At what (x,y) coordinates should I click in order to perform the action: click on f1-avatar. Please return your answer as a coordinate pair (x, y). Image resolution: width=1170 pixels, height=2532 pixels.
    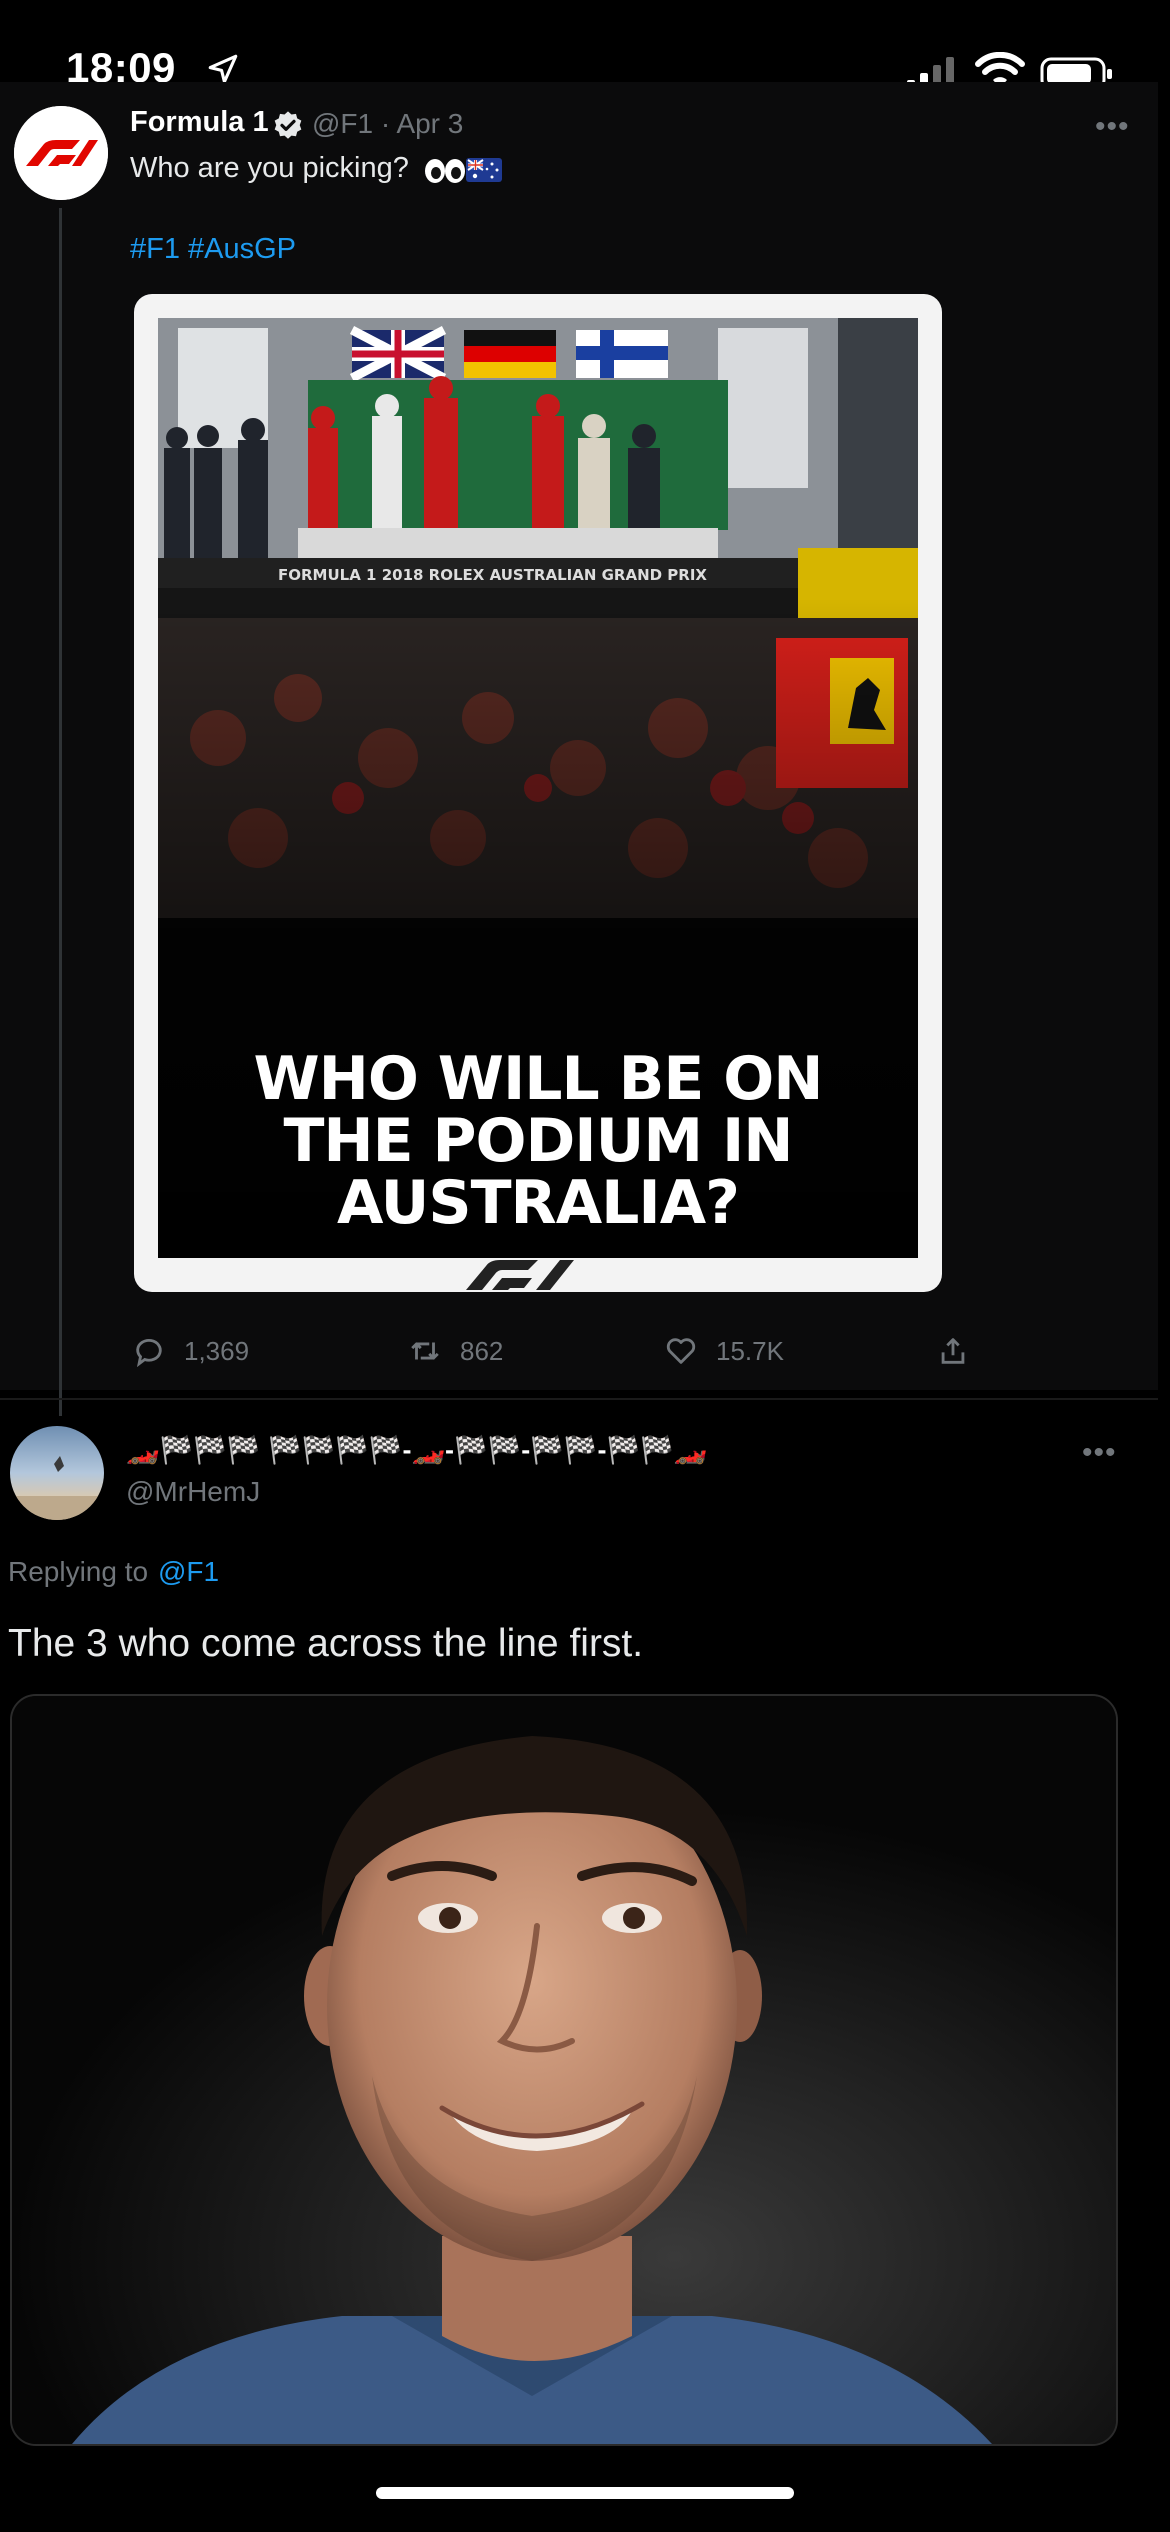
    Looking at the image, I should click on (61, 153).